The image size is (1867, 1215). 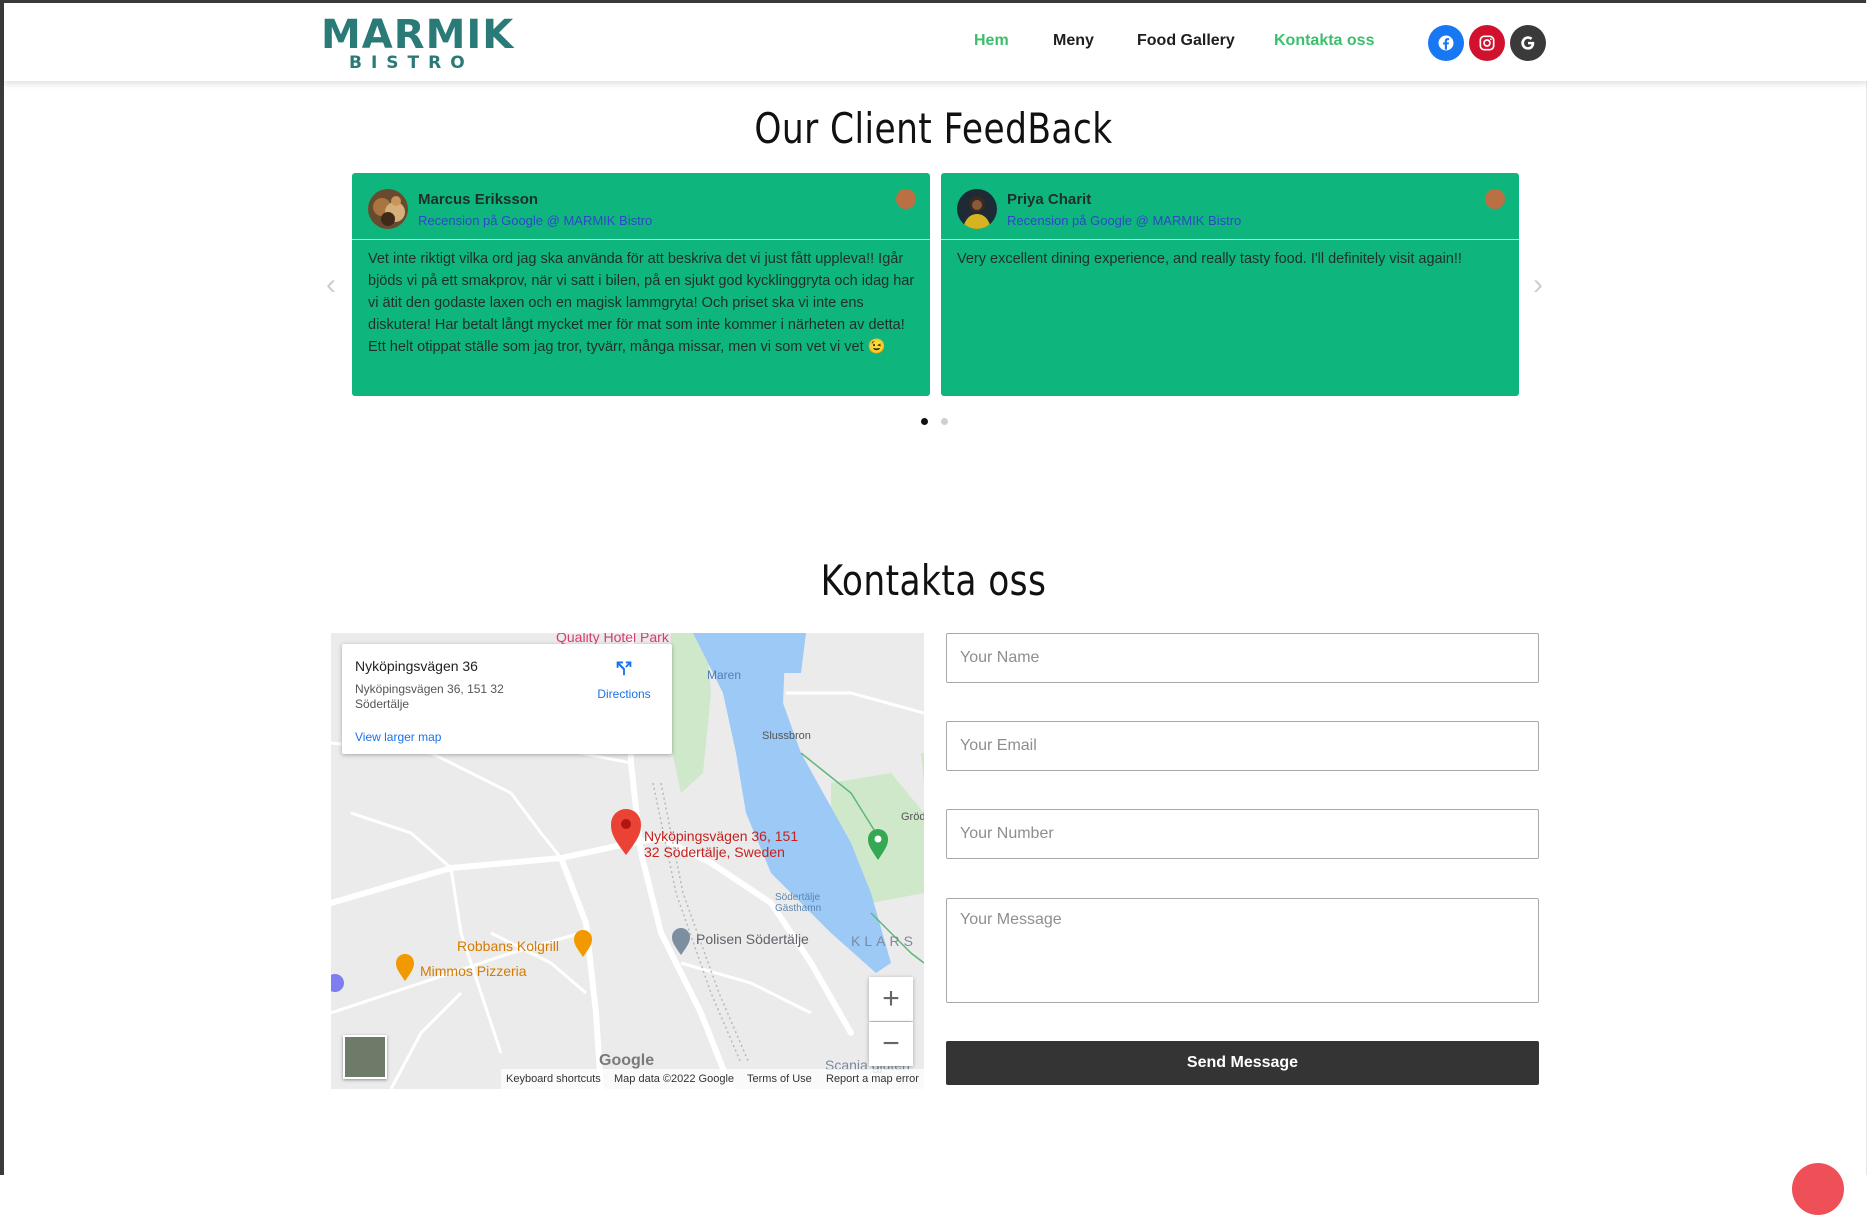 I want to click on carousel-prev-arrow: ‹, so click(x=331, y=285).